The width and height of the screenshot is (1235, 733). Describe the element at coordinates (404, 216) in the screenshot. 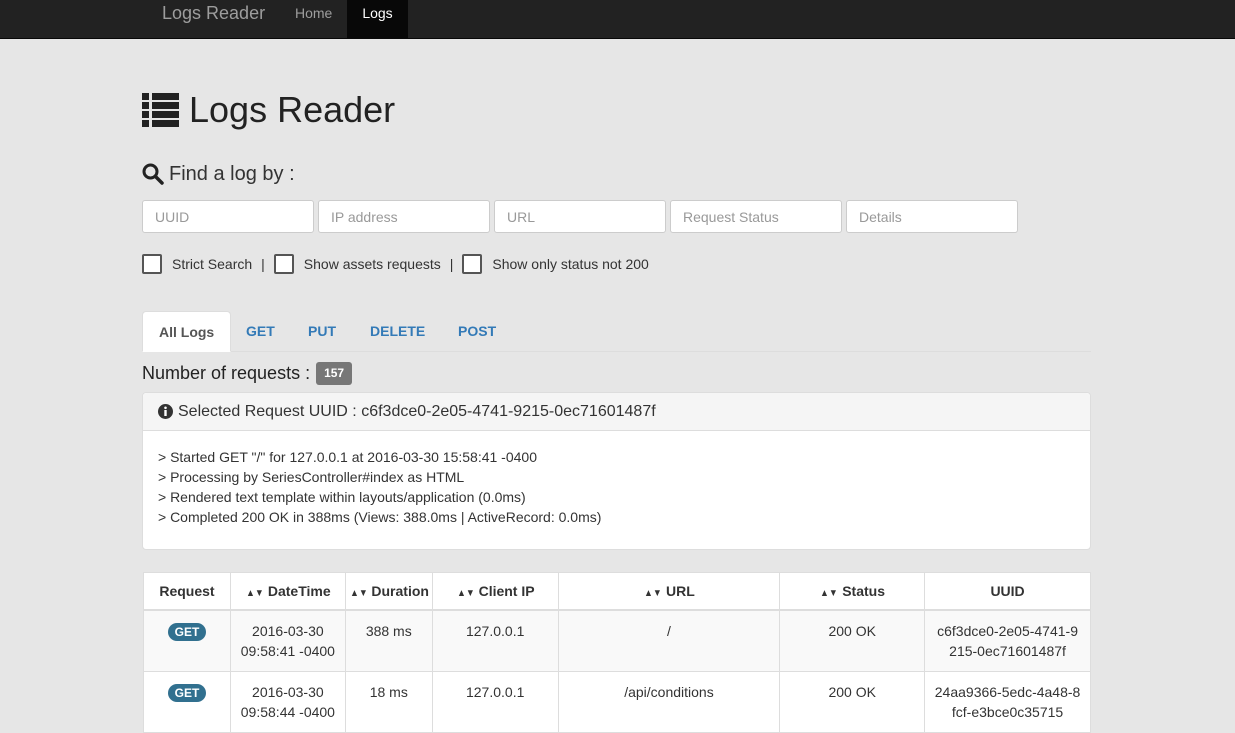

I see `ip-filter-input` at that location.